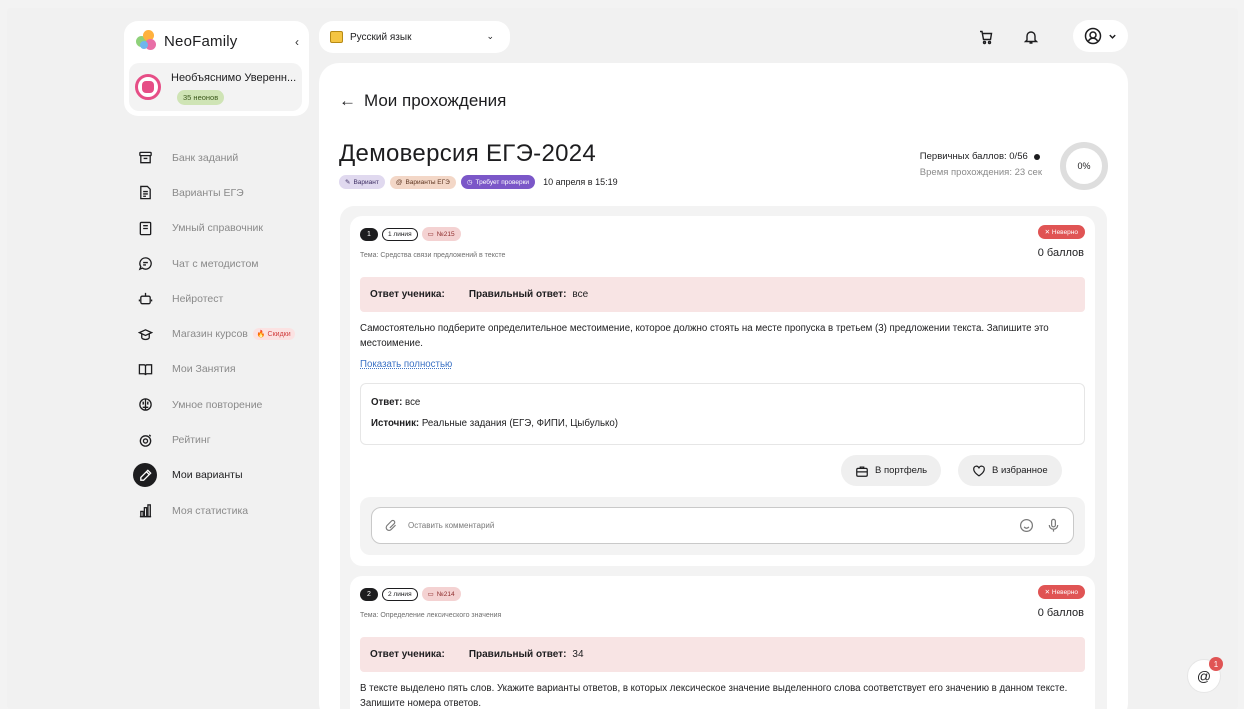 Image resolution: width=1244 pixels, height=709 pixels. What do you see at coordinates (469, 182) in the screenshot?
I see `clock-icon: ◷` at bounding box center [469, 182].